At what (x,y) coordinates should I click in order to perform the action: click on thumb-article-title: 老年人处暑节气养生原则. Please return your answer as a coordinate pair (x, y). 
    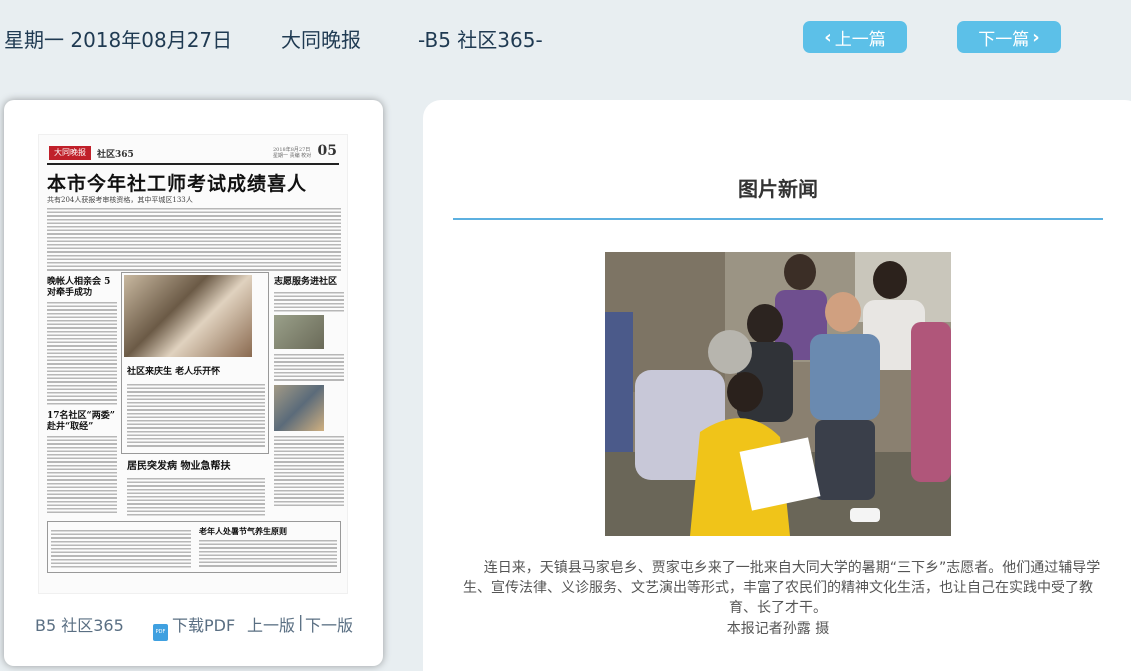
    Looking at the image, I should click on (269, 531).